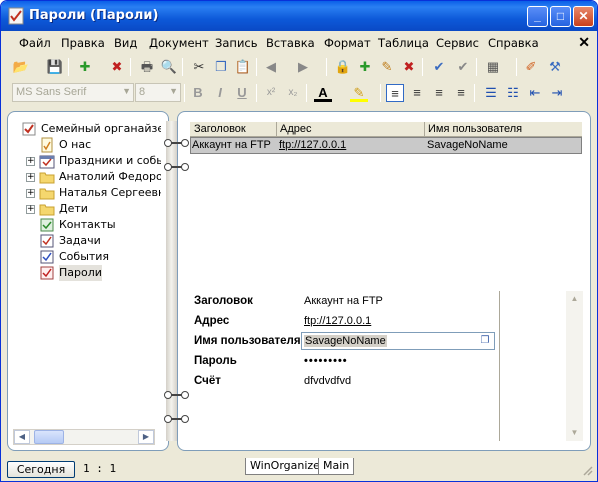  I want to click on app-icon, so click(16, 16).